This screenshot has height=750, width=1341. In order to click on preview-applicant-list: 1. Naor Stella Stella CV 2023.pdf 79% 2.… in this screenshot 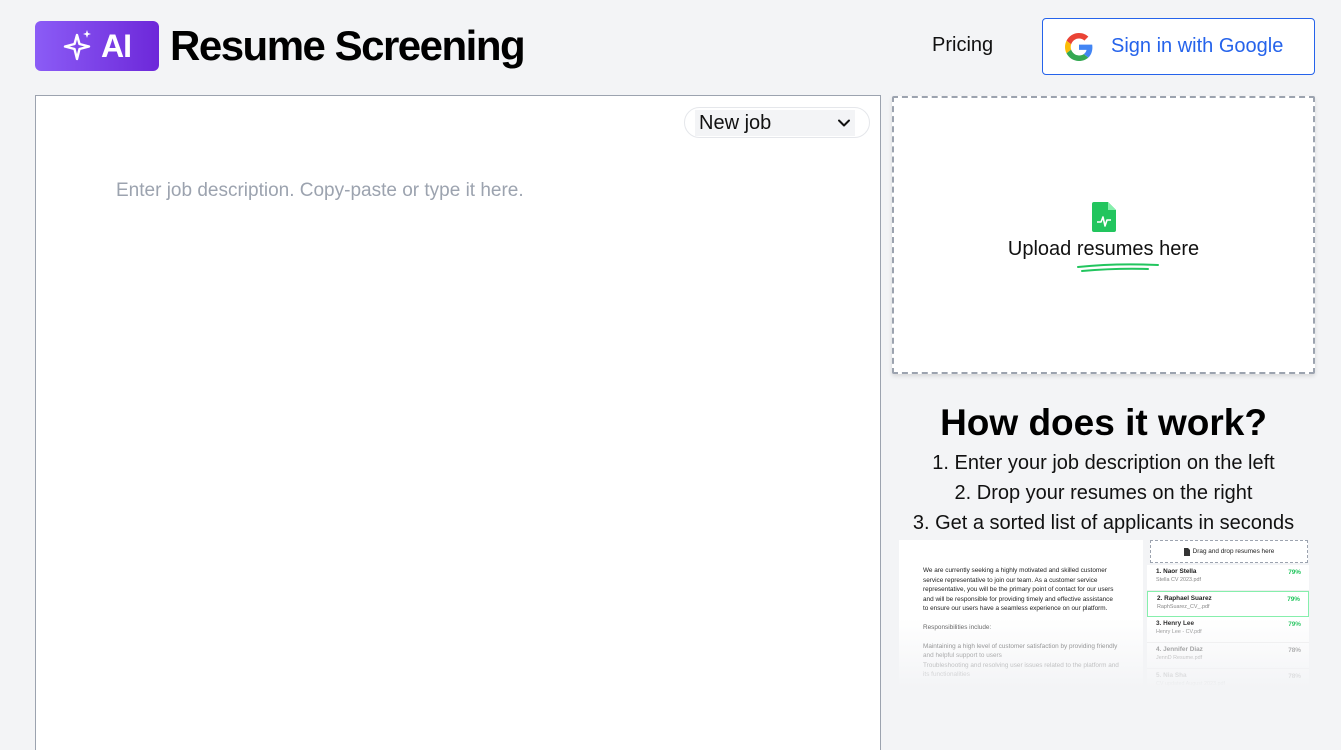, I will do `click(1228, 626)`.